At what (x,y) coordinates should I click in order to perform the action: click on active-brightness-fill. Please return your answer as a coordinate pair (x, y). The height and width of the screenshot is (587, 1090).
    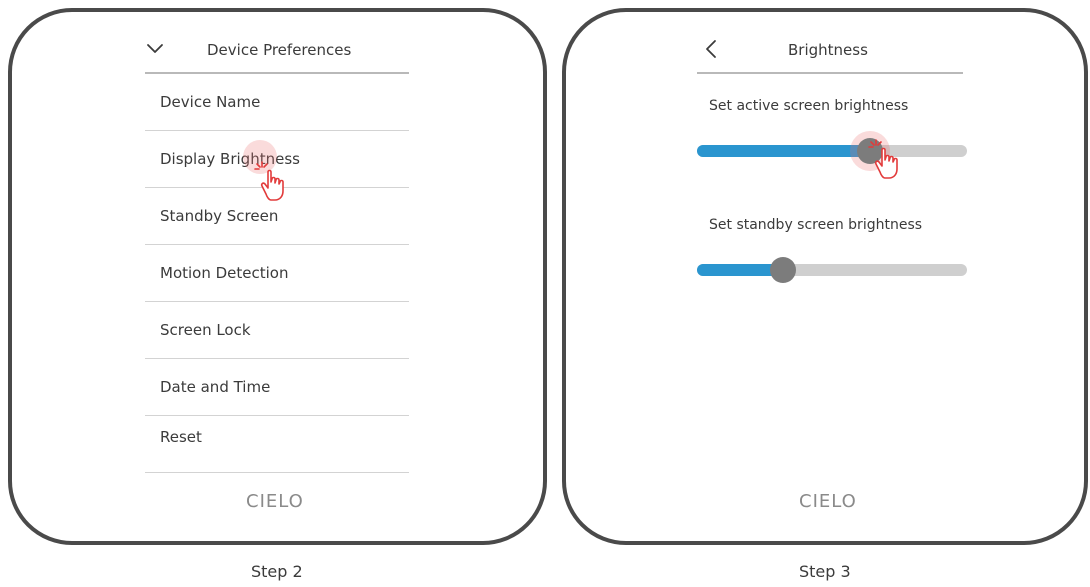
    Looking at the image, I should click on (783, 151).